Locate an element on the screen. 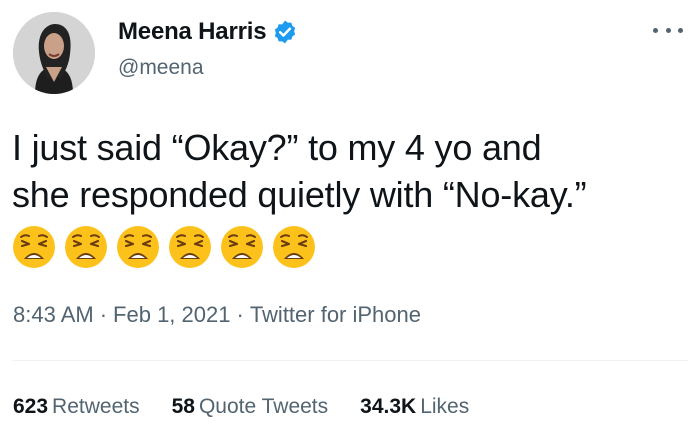 The height and width of the screenshot is (437, 700). tweet-date: Feb 1, 2021 is located at coordinates (171, 315).